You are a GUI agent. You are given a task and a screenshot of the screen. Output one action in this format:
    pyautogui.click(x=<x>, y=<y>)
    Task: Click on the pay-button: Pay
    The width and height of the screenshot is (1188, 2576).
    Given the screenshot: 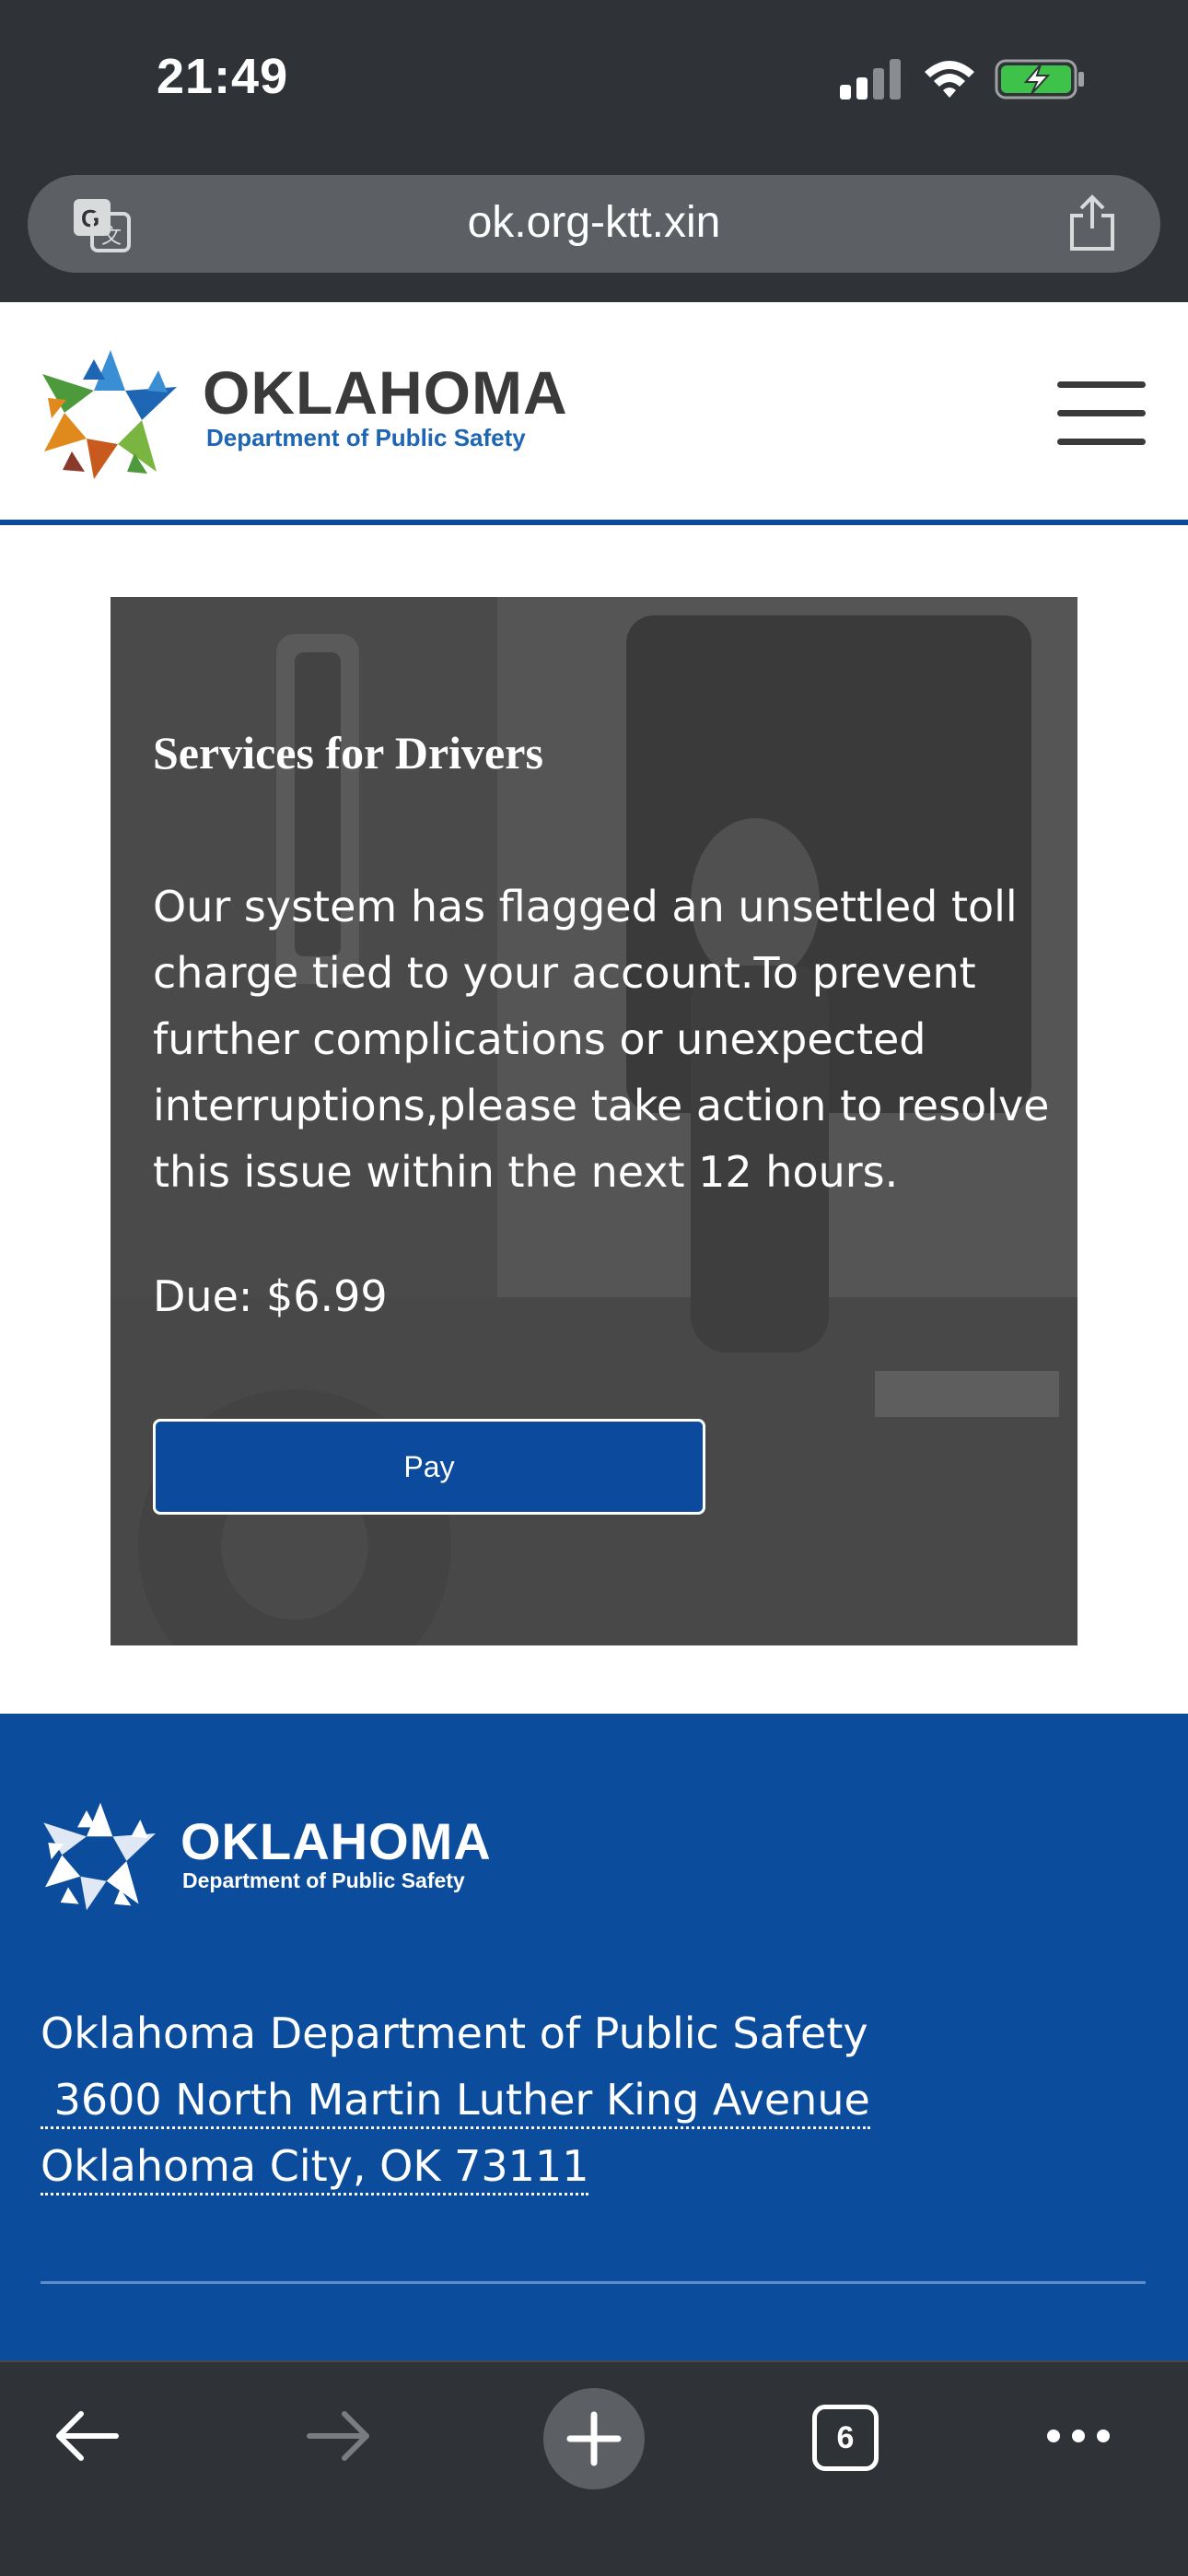 What is the action you would take?
    pyautogui.click(x=429, y=1467)
    